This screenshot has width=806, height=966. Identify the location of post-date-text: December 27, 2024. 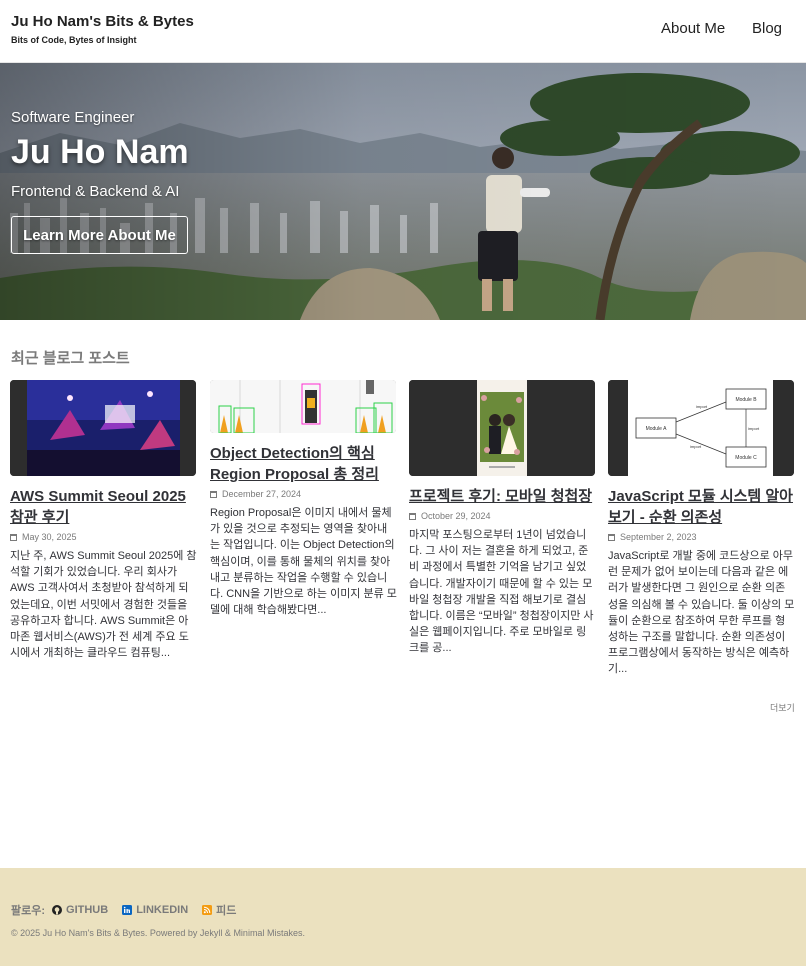
(262, 494).